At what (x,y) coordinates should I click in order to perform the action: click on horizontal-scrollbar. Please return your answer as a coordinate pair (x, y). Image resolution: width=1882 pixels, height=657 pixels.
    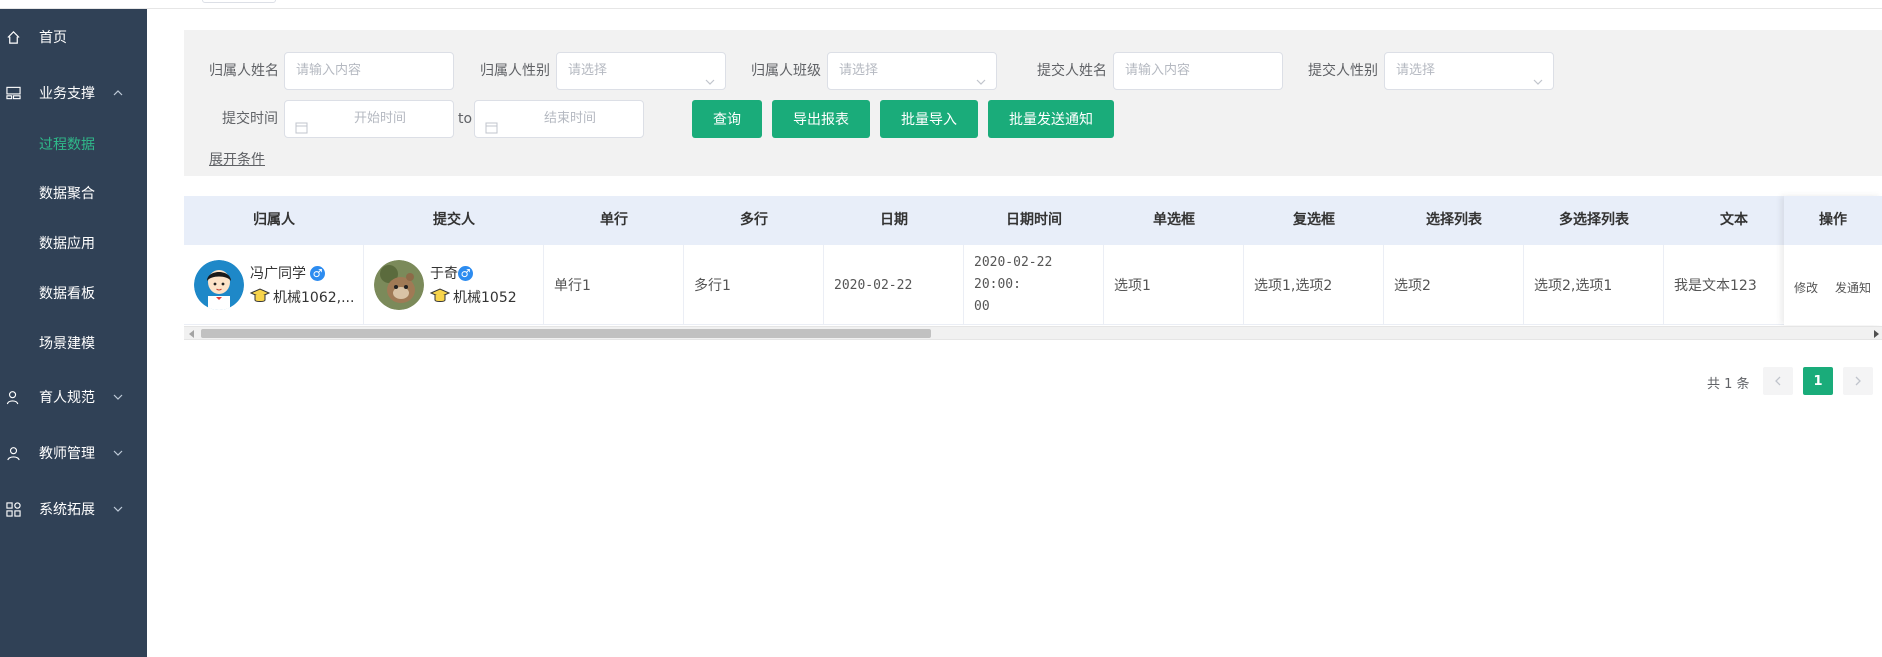
    Looking at the image, I should click on (1033, 333).